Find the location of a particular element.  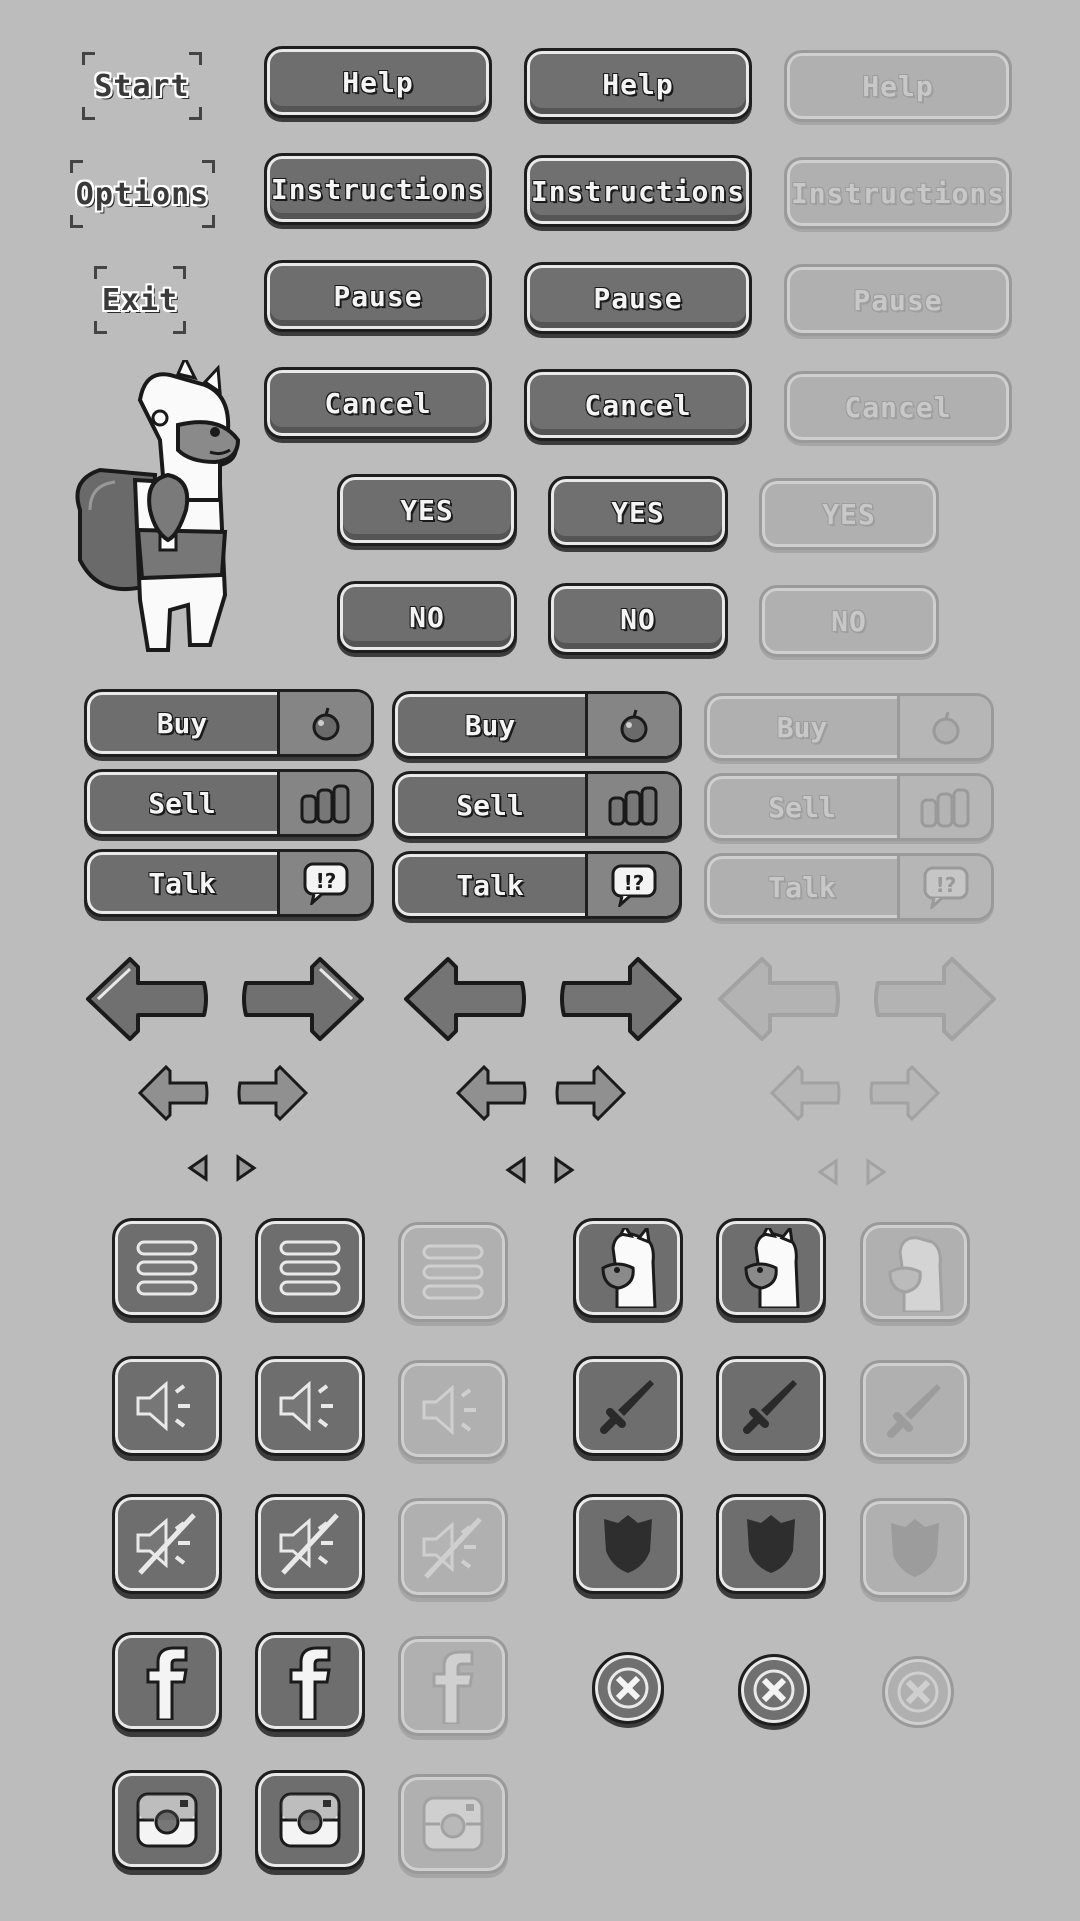

character-button is located at coordinates (628, 1268).